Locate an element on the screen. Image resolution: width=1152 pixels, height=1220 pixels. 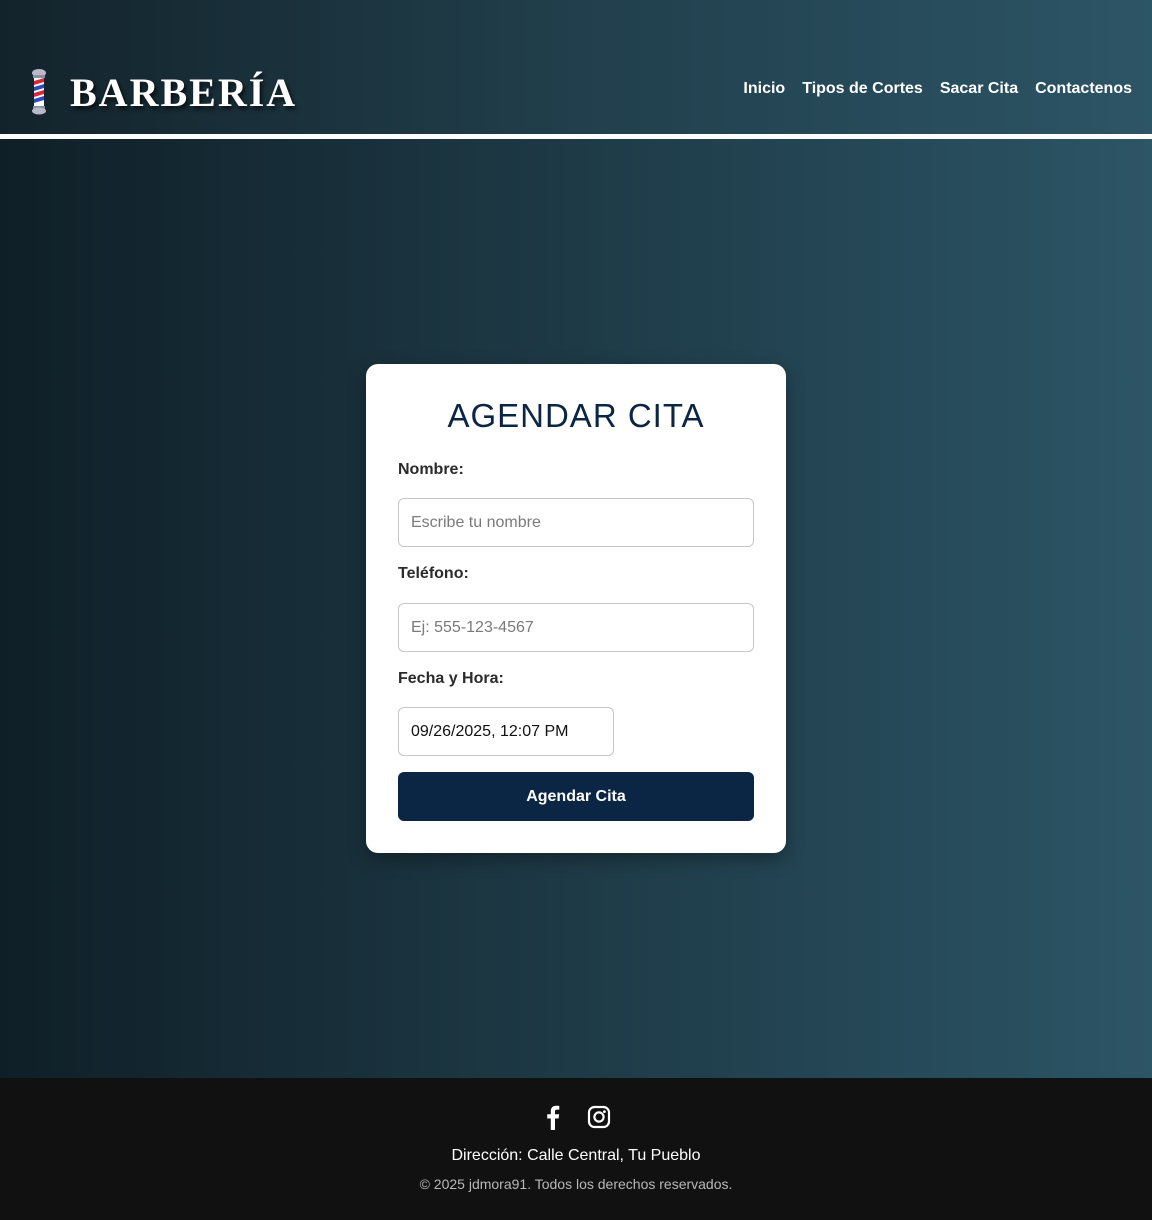
logo: BARBERÍA is located at coordinates (160, 92).